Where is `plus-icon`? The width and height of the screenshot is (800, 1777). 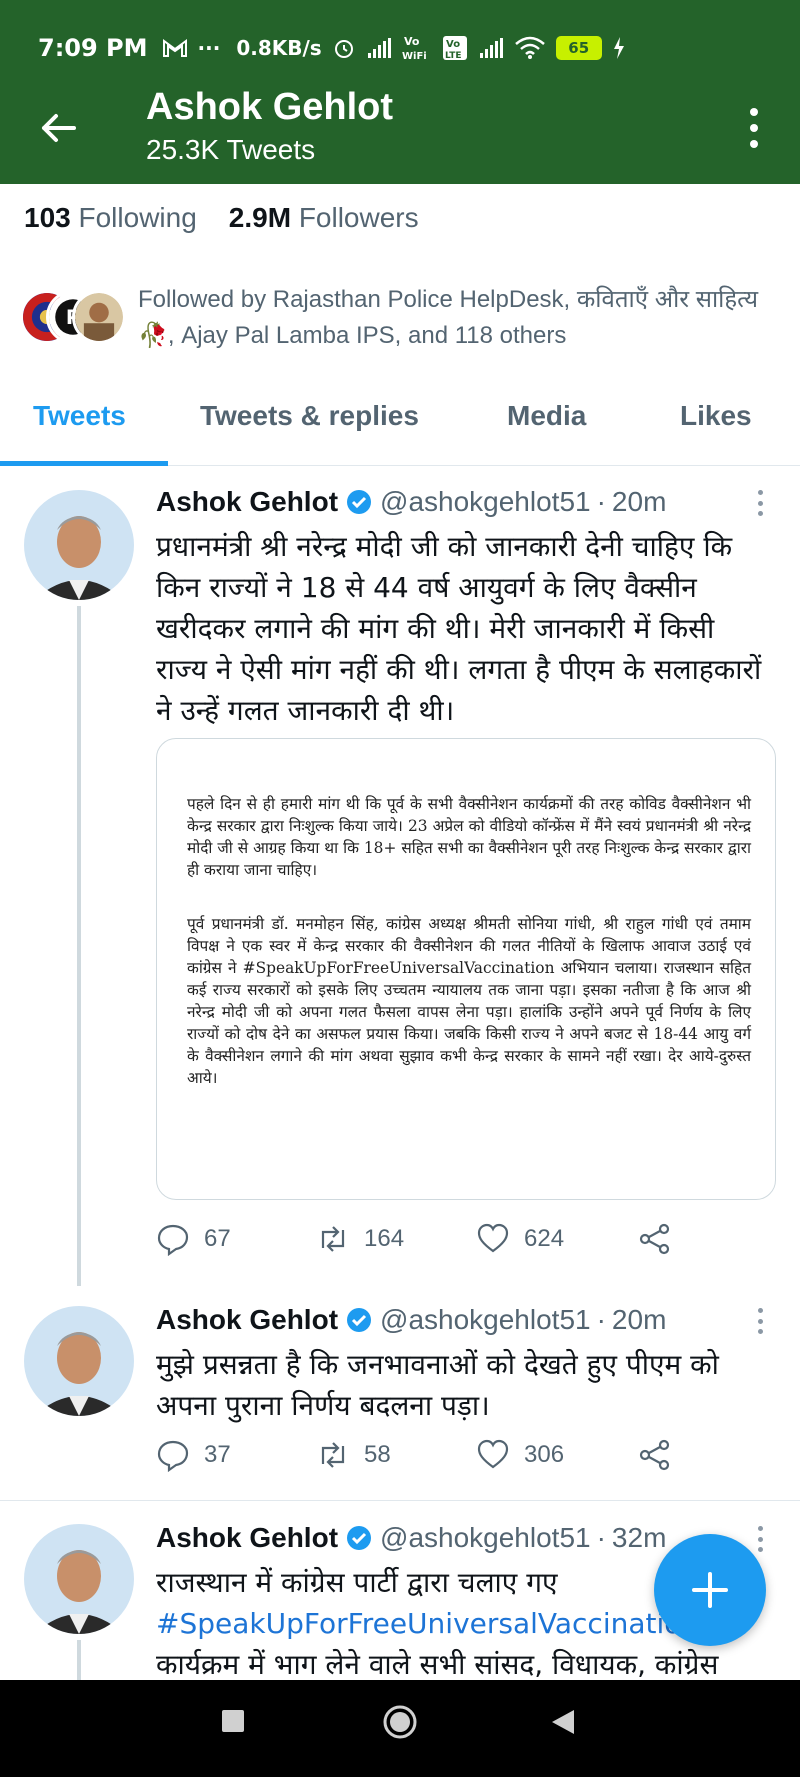
plus-icon is located at coordinates (710, 1590).